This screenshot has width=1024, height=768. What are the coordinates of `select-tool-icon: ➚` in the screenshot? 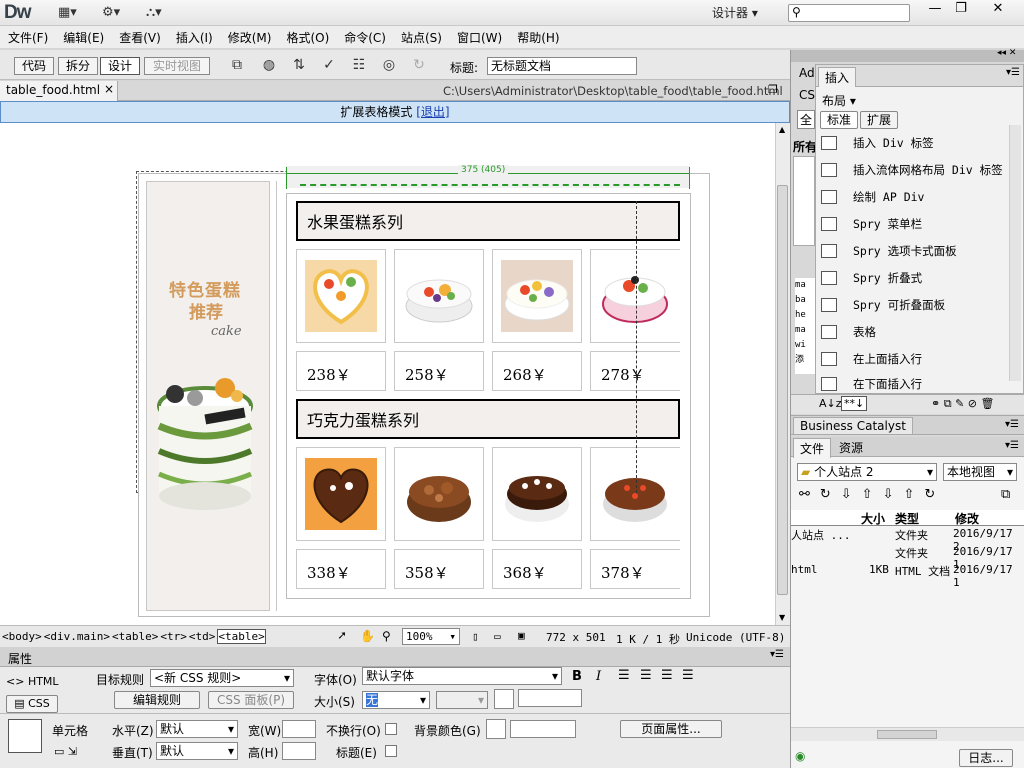 It's located at (342, 636).